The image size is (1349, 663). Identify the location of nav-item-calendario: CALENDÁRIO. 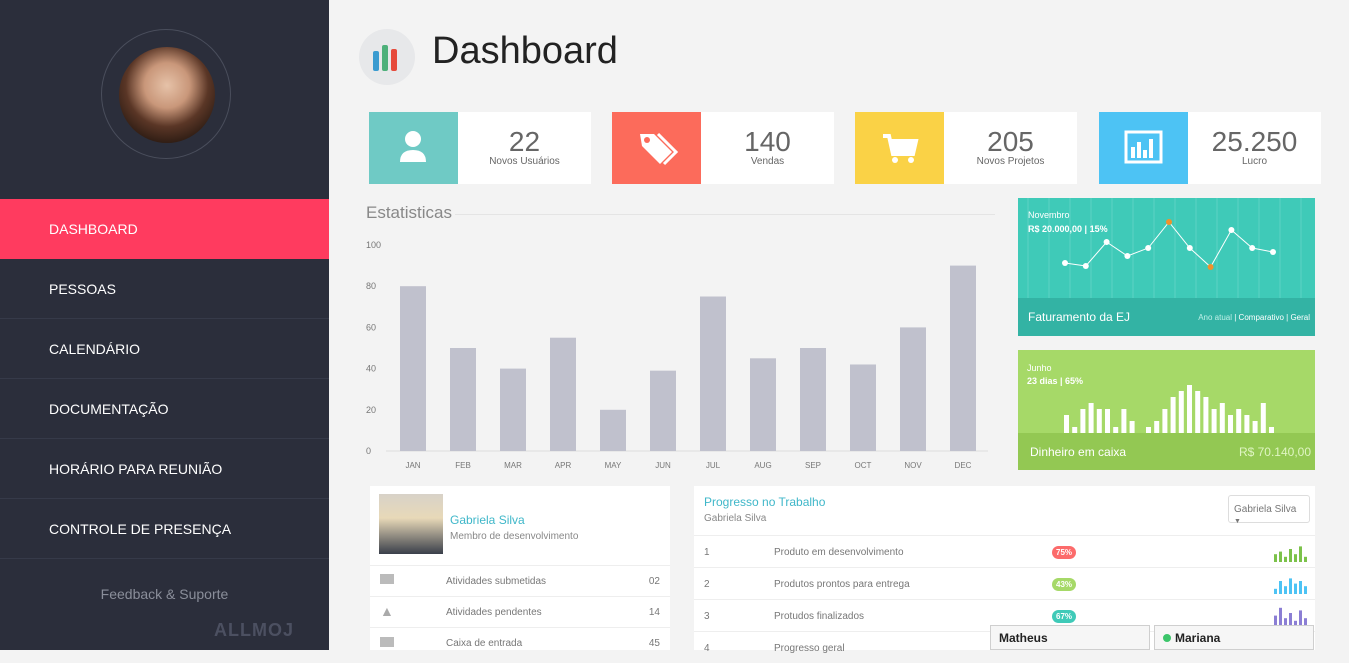
(164, 349).